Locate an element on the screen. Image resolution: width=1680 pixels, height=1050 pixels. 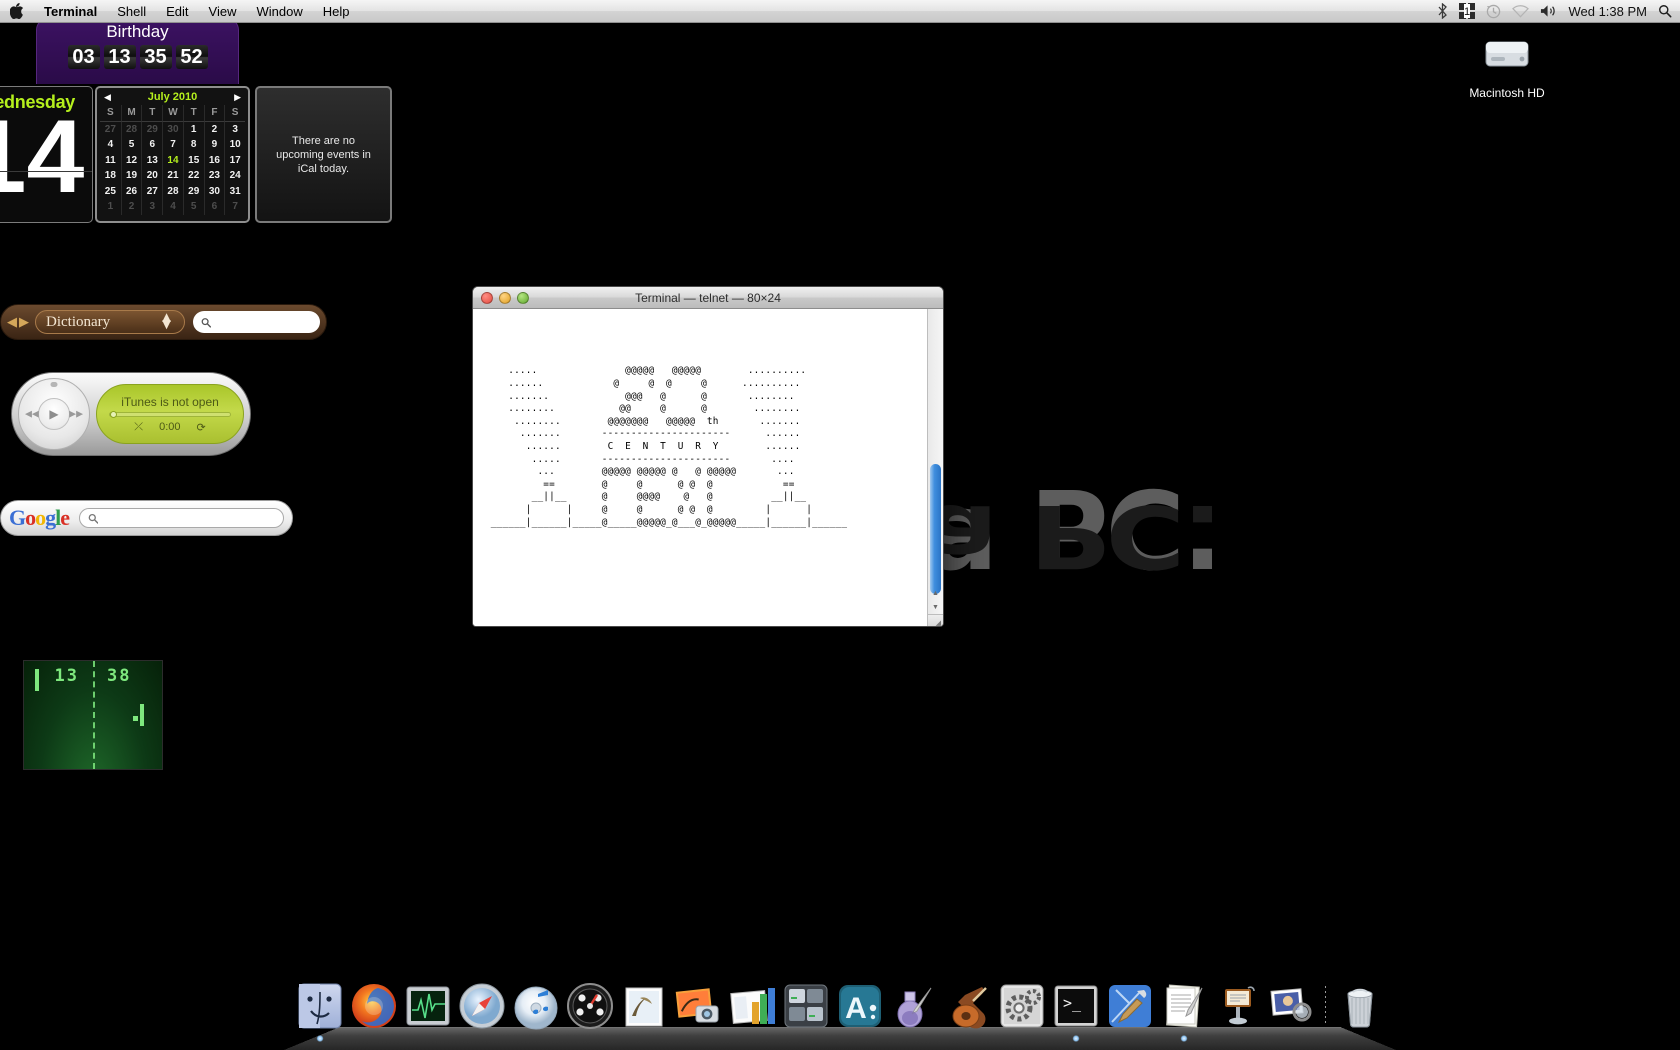
itunes-widget: ◀◀ ▶▶ ▶ iTunes is not open ⤫ 0:00 ⟳ is located at coordinates (131, 414).